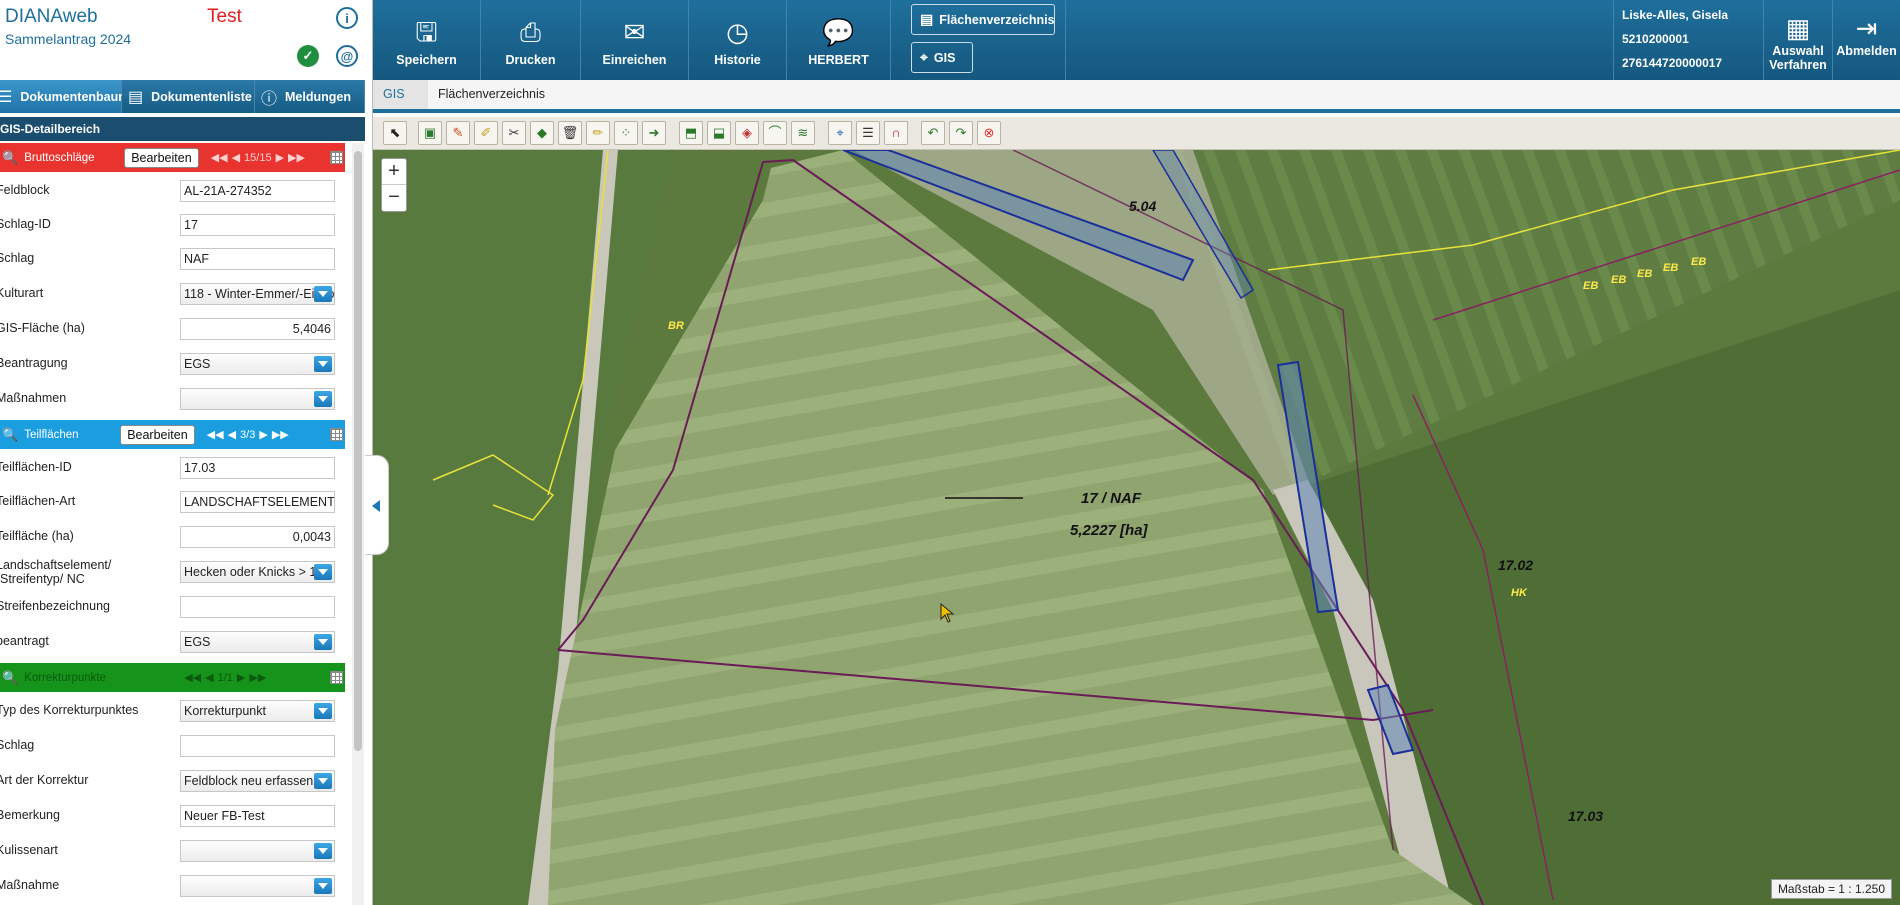 This screenshot has width=1900, height=905. What do you see at coordinates (257, 642) in the screenshot?
I see `beantragt-select: EGS` at bounding box center [257, 642].